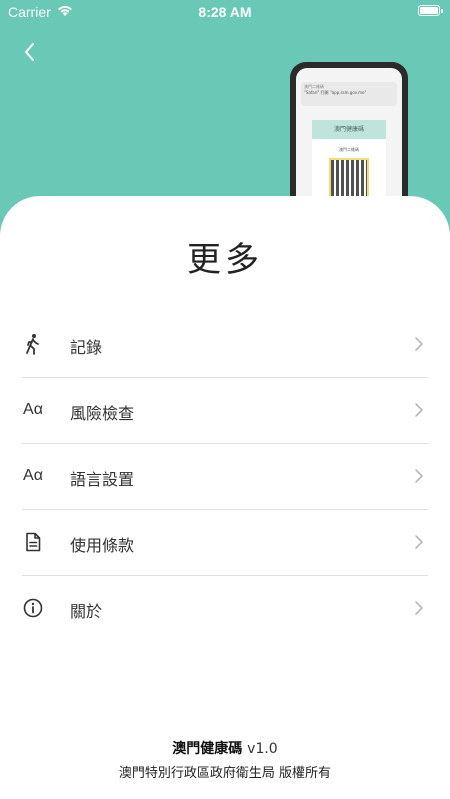 This screenshot has width=450, height=799. What do you see at coordinates (225, 411) in the screenshot?
I see `menu-item-risk-check: Aα 風險檢查` at bounding box center [225, 411].